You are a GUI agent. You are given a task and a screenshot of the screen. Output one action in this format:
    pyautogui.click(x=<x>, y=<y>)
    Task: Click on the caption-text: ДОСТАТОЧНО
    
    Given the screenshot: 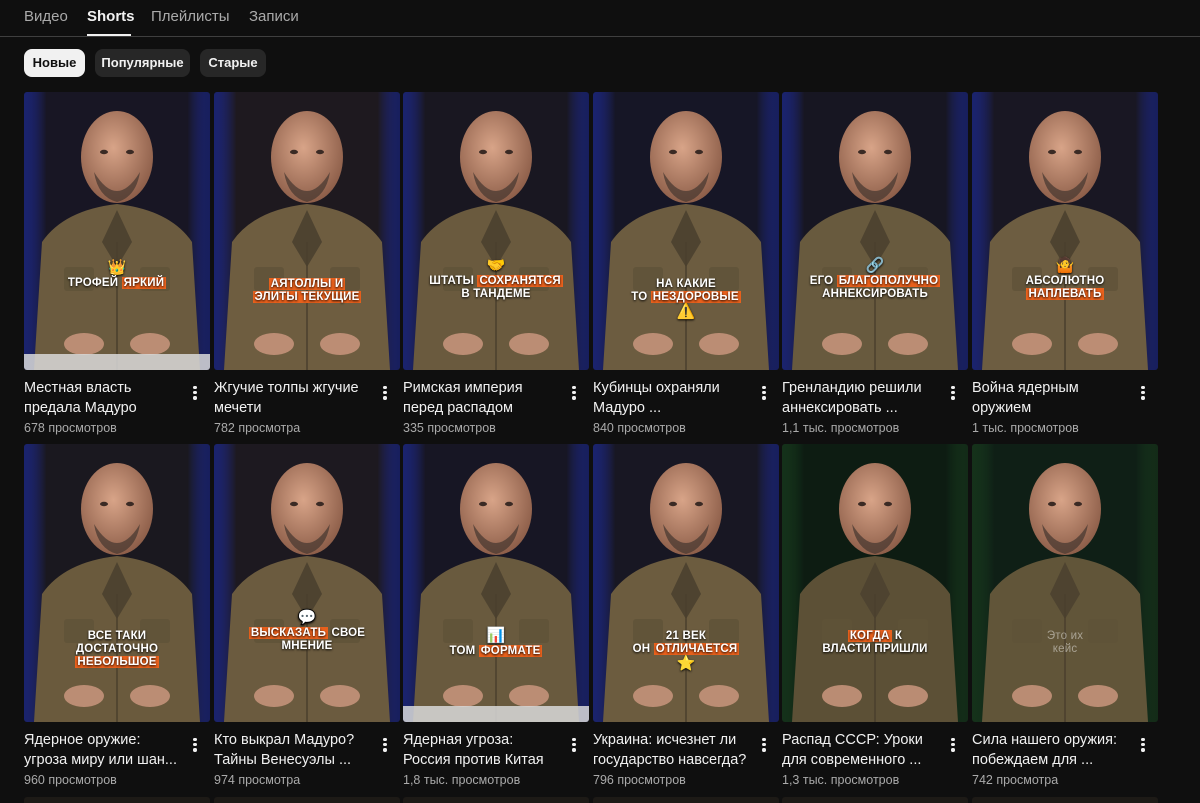 What is the action you would take?
    pyautogui.click(x=117, y=649)
    